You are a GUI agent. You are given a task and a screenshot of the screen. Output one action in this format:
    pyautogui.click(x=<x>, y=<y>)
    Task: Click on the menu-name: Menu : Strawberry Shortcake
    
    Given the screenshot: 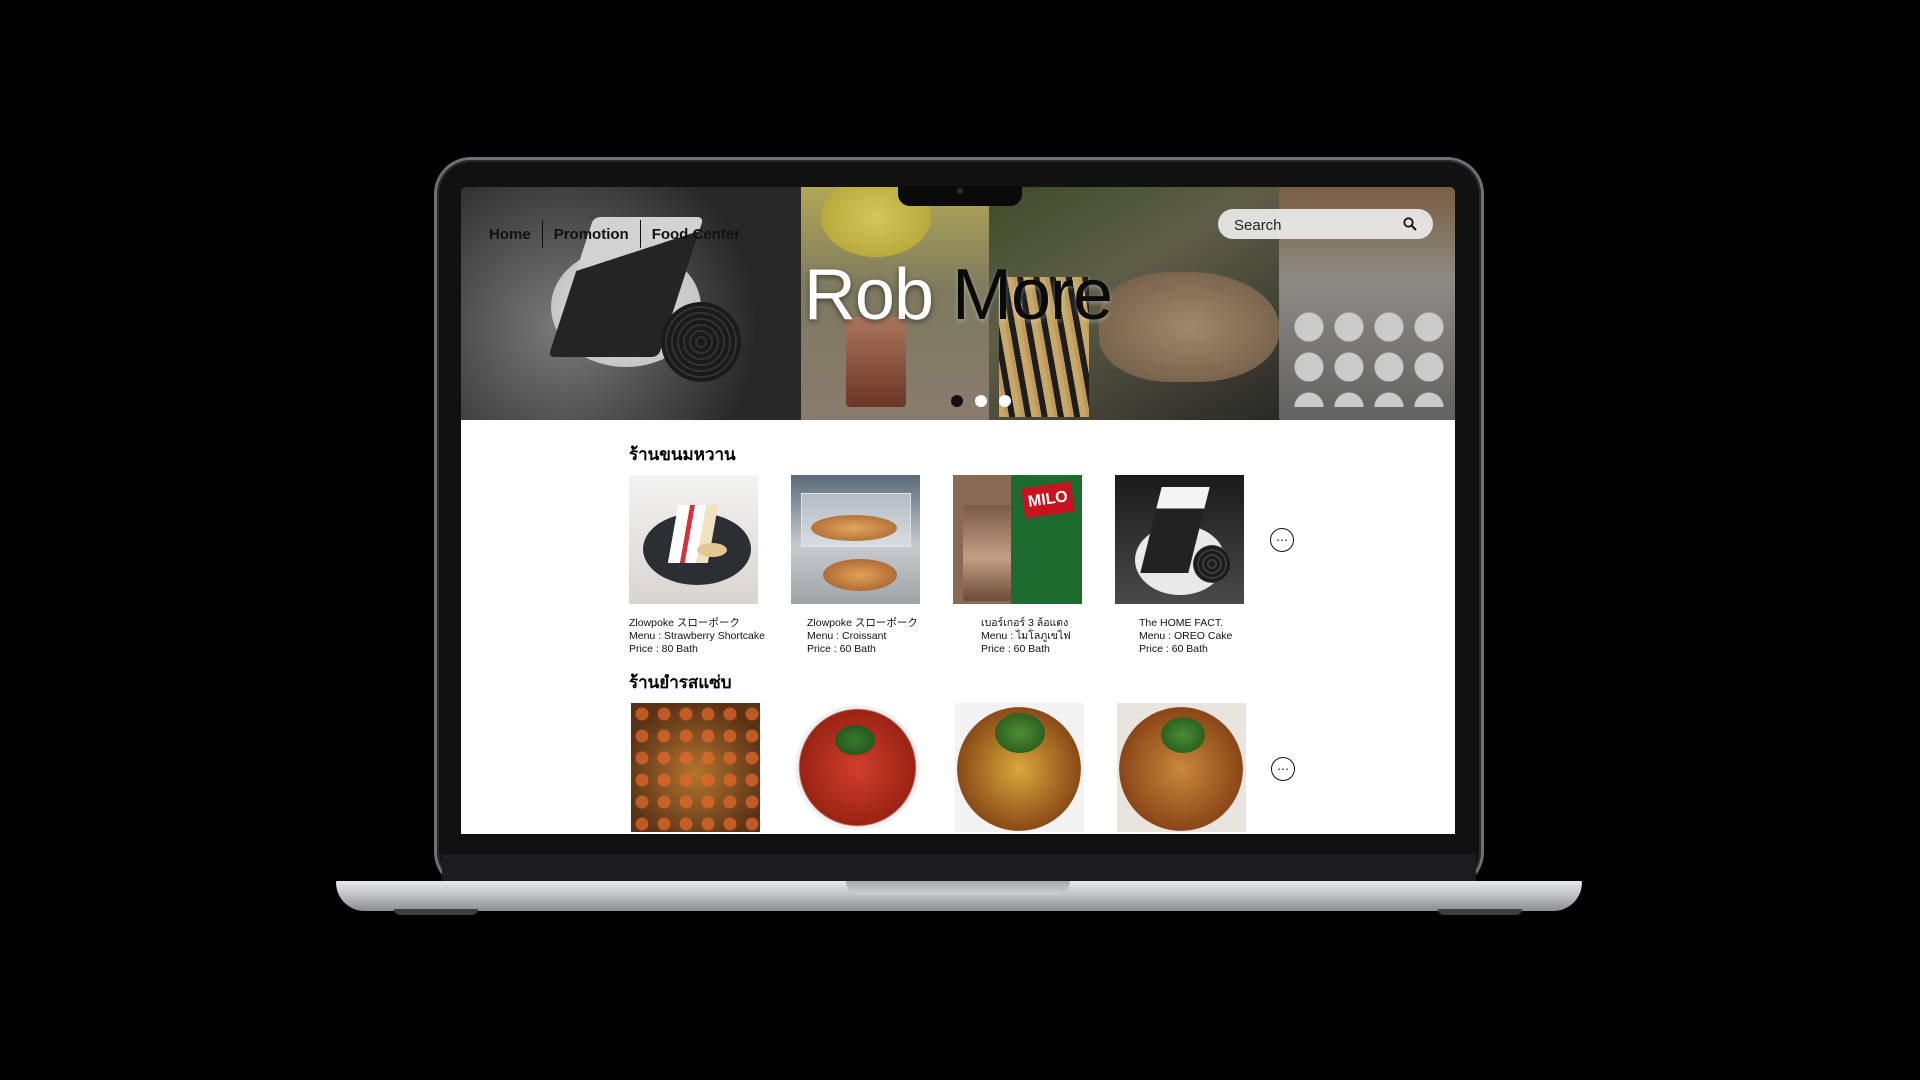 What is the action you would take?
    pyautogui.click(x=697, y=636)
    